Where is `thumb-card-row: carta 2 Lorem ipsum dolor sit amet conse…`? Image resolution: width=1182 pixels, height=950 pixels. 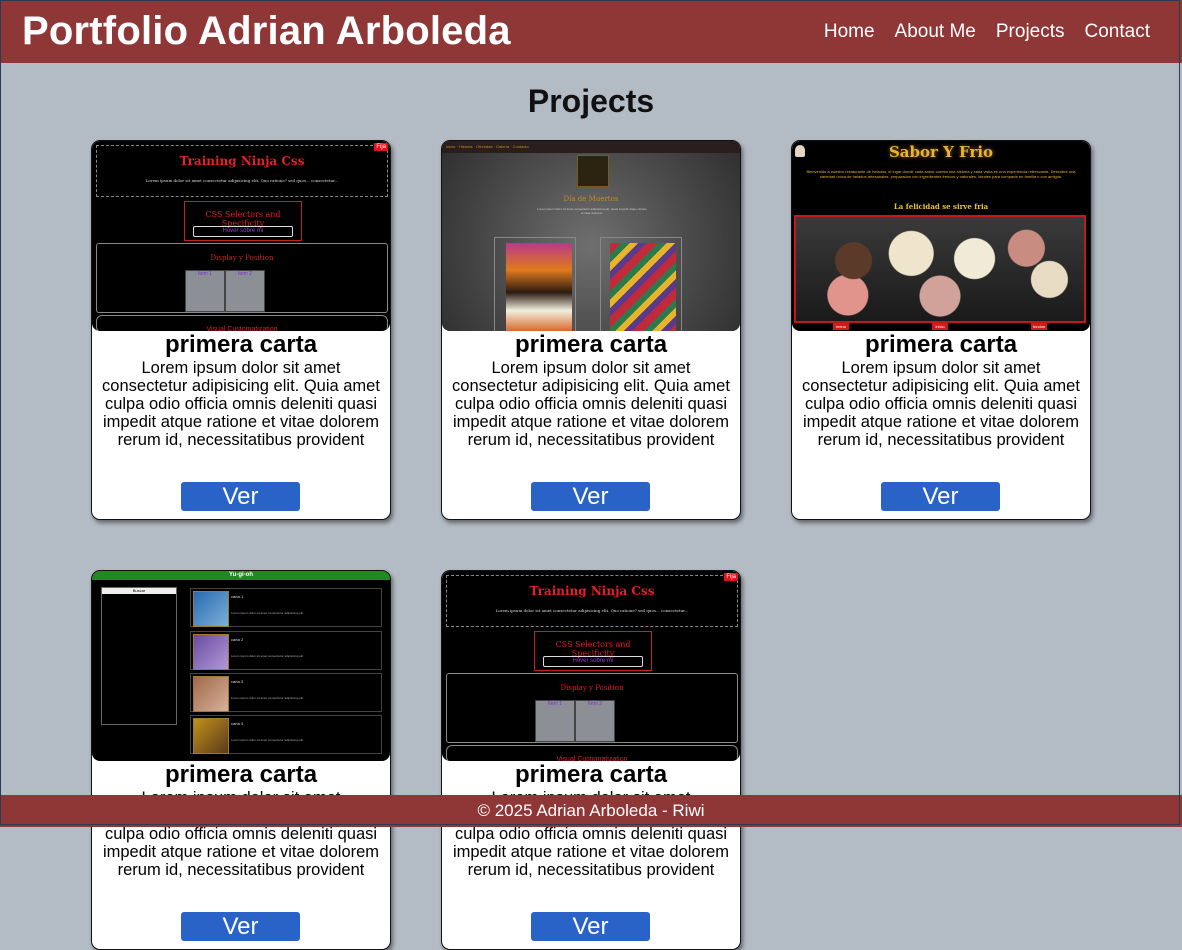 thumb-card-row: carta 2 Lorem ipsum dolor sit amet conse… is located at coordinates (286, 650).